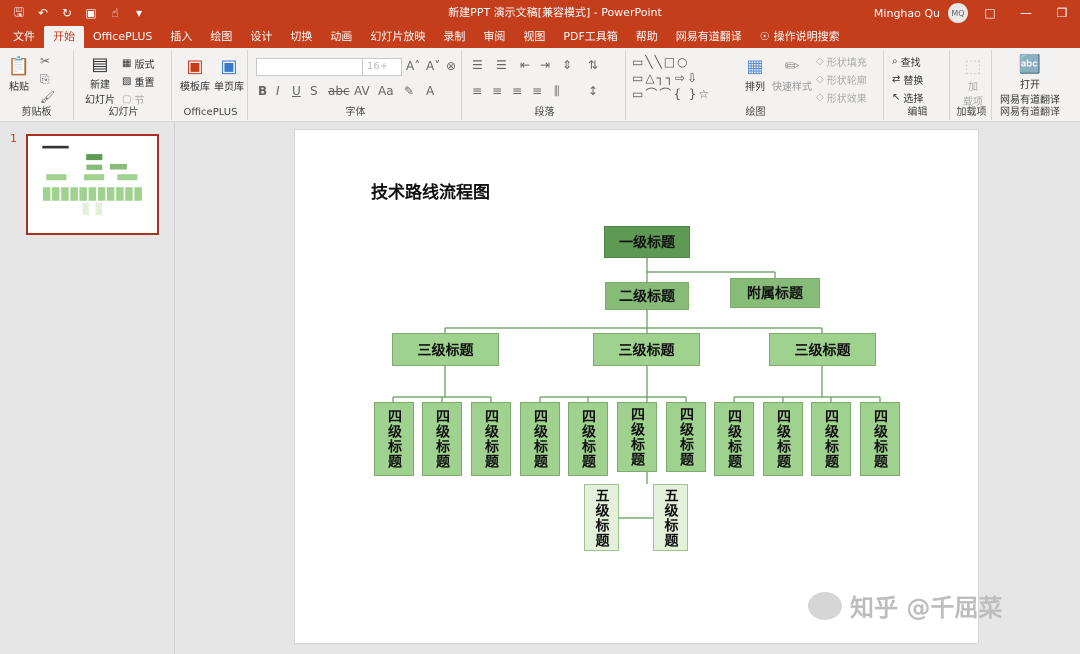  I want to click on tab-home: 开始, so click(64, 37).